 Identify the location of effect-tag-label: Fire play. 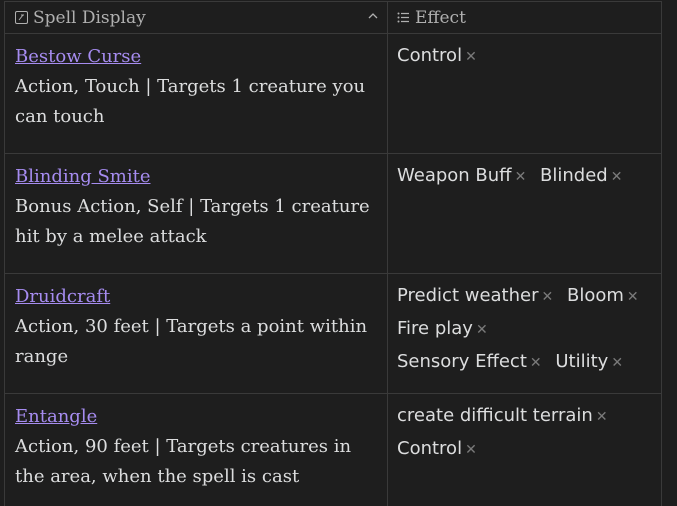
(435, 328).